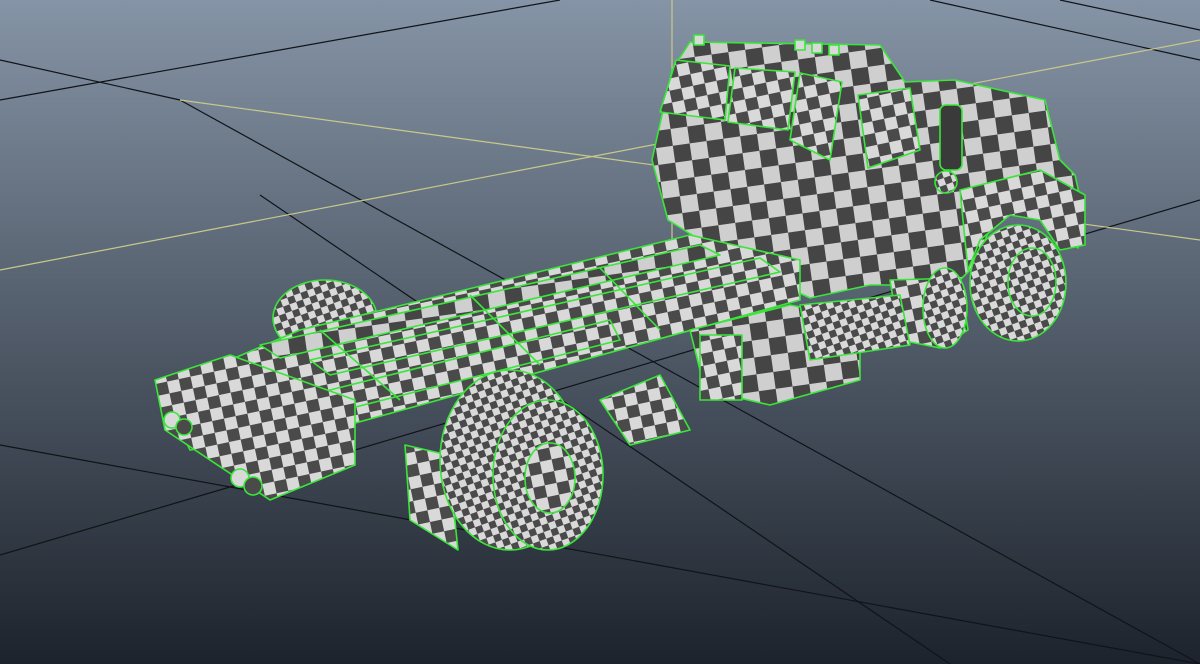 The height and width of the screenshot is (664, 1200). What do you see at coordinates (550, 478) in the screenshot?
I see `rear-wheel-hub` at bounding box center [550, 478].